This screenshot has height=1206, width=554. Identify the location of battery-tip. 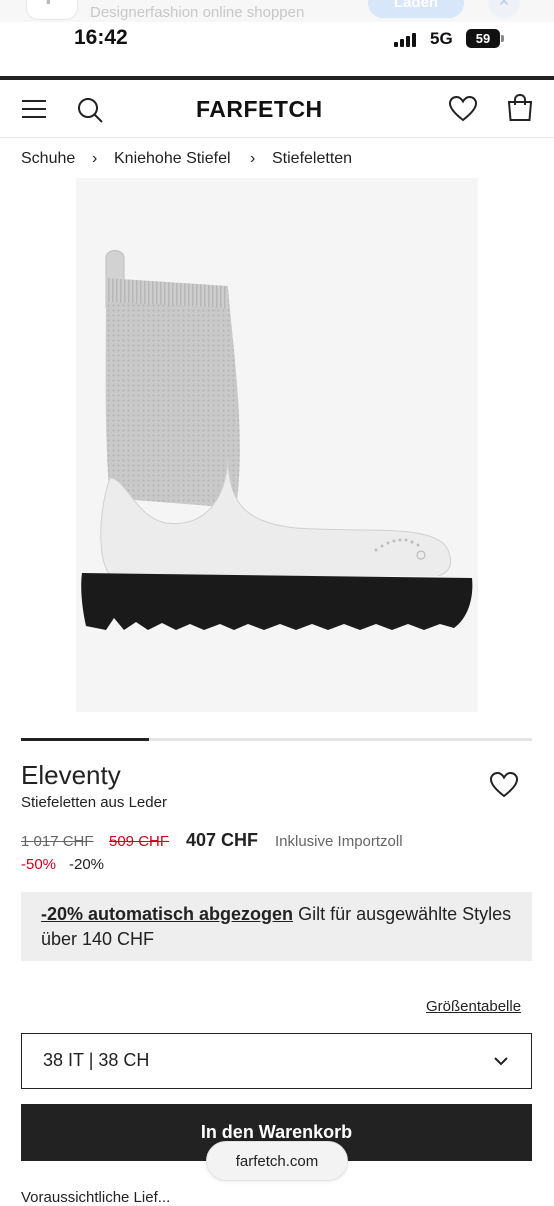
(502, 38).